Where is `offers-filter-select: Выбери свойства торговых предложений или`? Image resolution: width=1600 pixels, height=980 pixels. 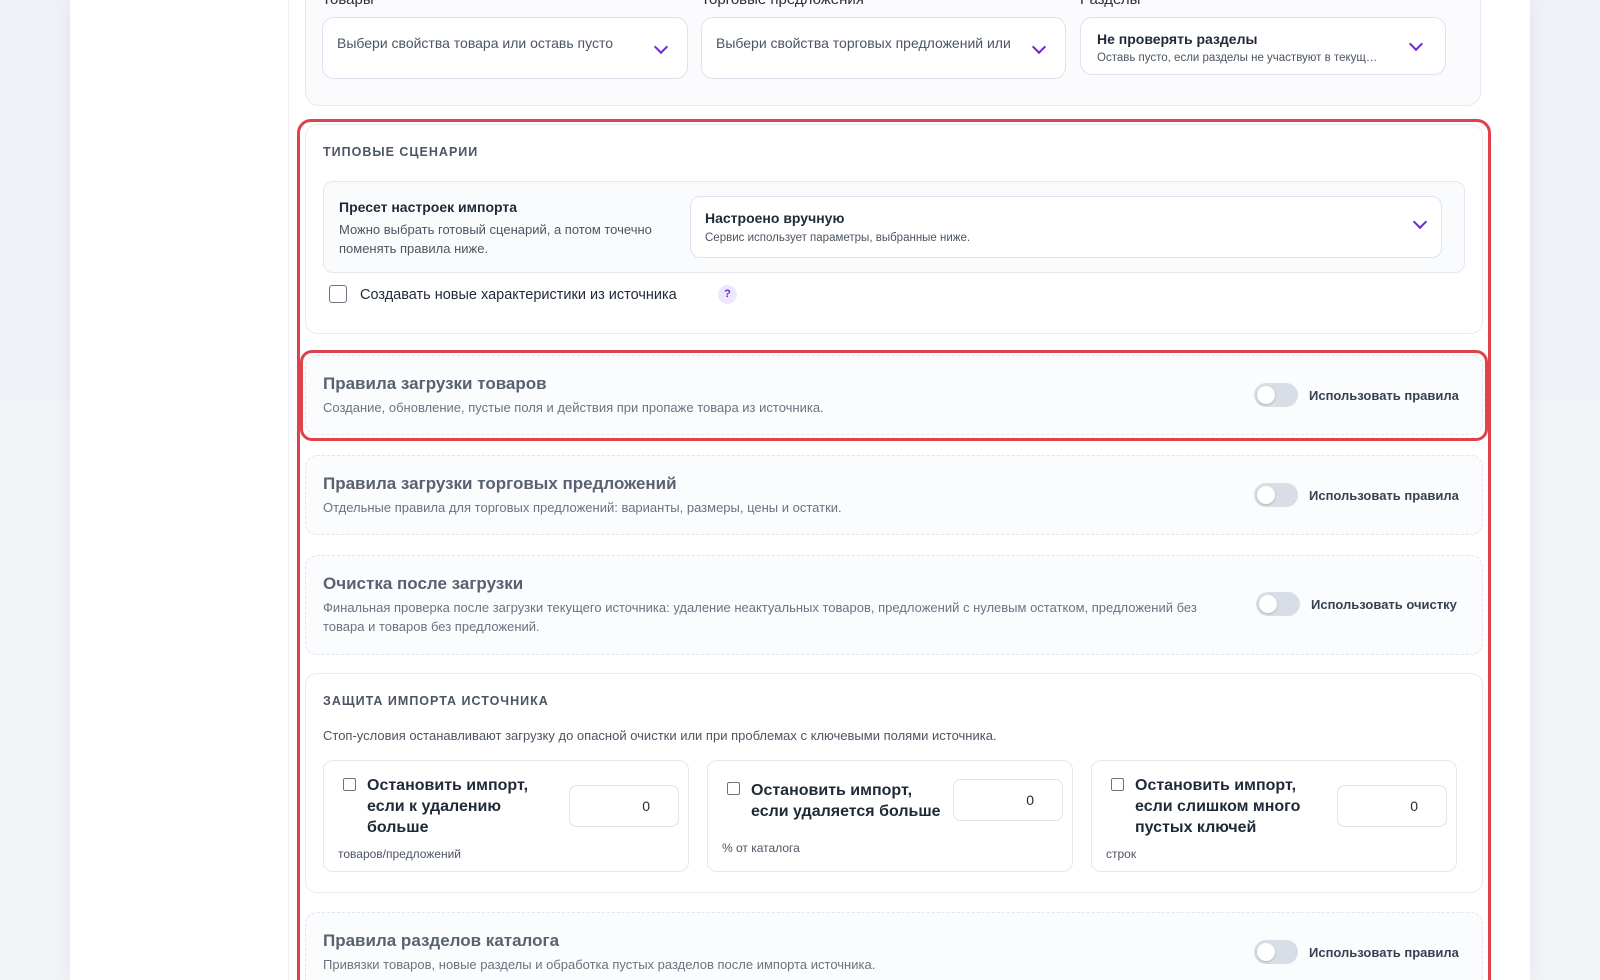 offers-filter-select: Выбери свойства торговых предложений или is located at coordinates (883, 48).